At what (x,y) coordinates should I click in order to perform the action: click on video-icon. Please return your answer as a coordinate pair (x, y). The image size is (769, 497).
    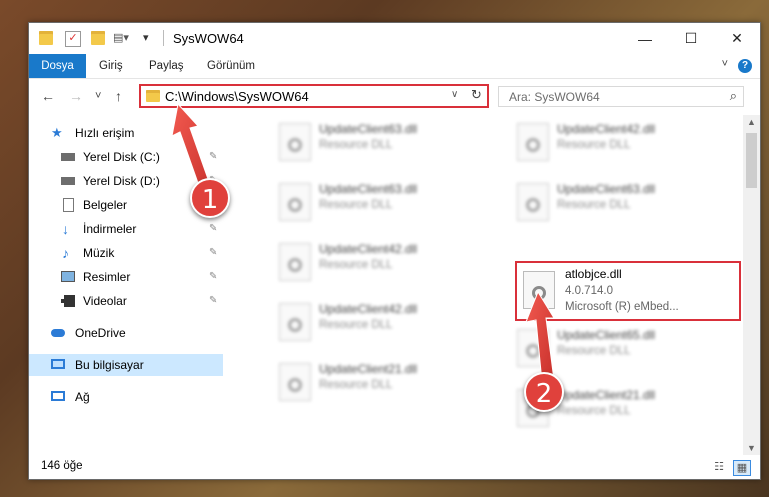
    Looking at the image, I should click on (68, 301).